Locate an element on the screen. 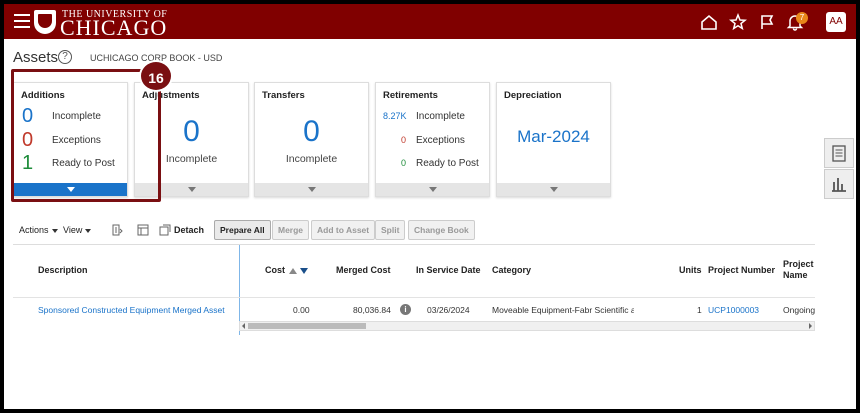 The width and height of the screenshot is (860, 413). transfers-card: Transfers 0 Incomplete is located at coordinates (311, 139).